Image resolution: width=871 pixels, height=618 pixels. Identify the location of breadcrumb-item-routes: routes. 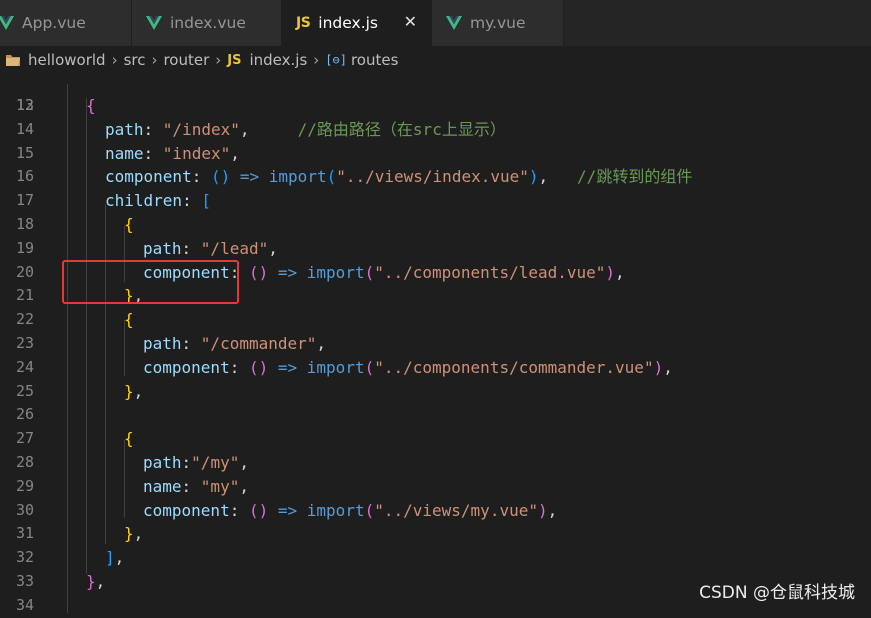
(374, 60).